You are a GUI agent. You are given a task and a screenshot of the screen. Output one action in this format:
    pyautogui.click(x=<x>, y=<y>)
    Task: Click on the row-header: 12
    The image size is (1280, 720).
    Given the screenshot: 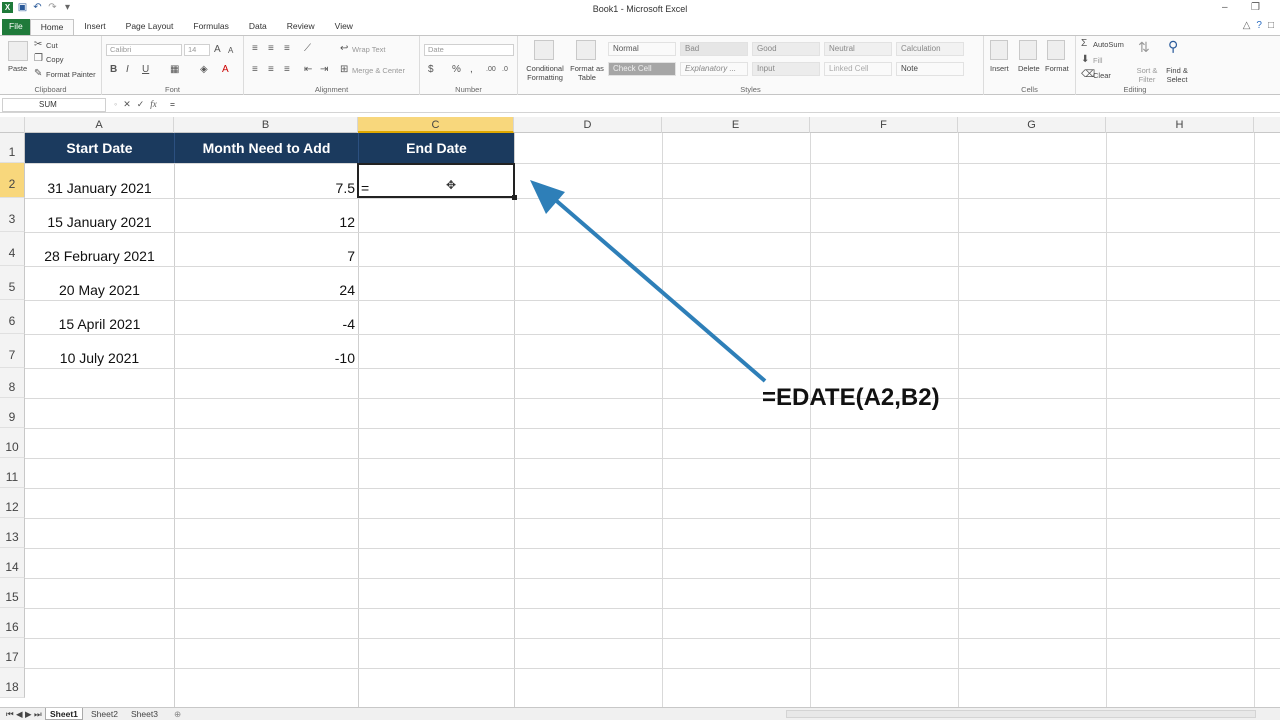 What is the action you would take?
    pyautogui.click(x=12, y=503)
    